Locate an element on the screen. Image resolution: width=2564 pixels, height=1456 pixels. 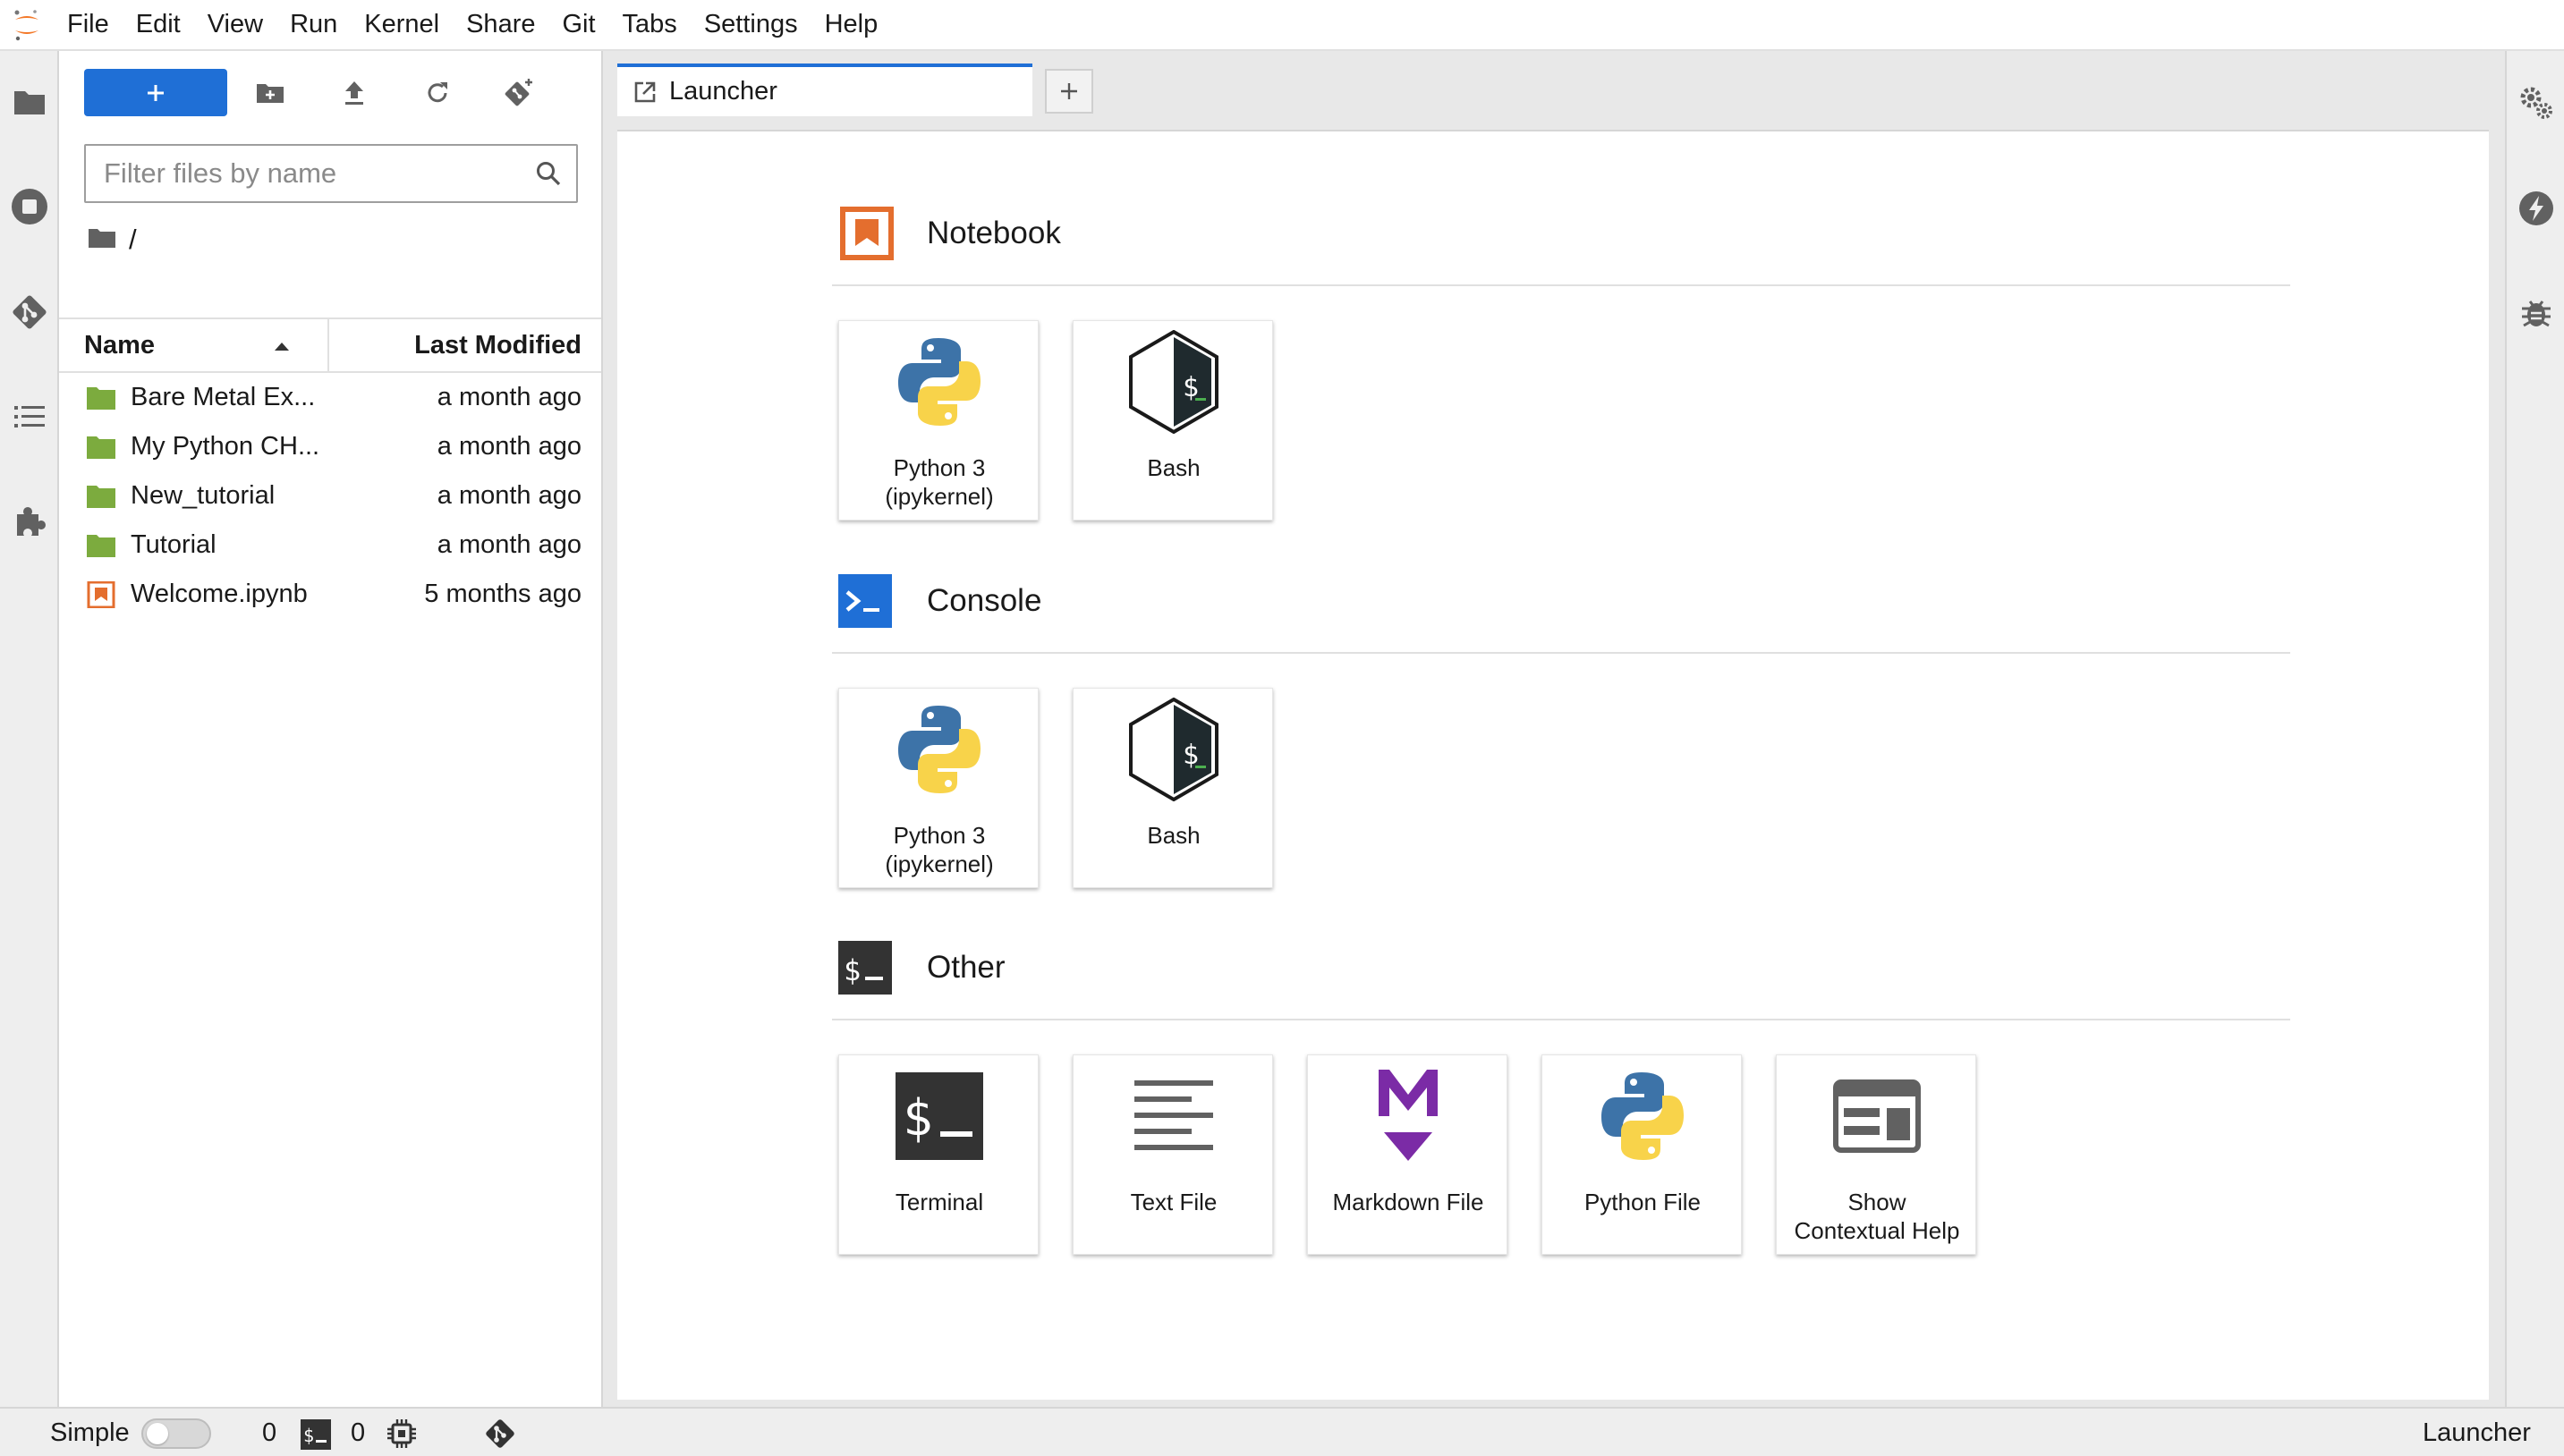
file-browser-folder-icon is located at coordinates (30, 102).